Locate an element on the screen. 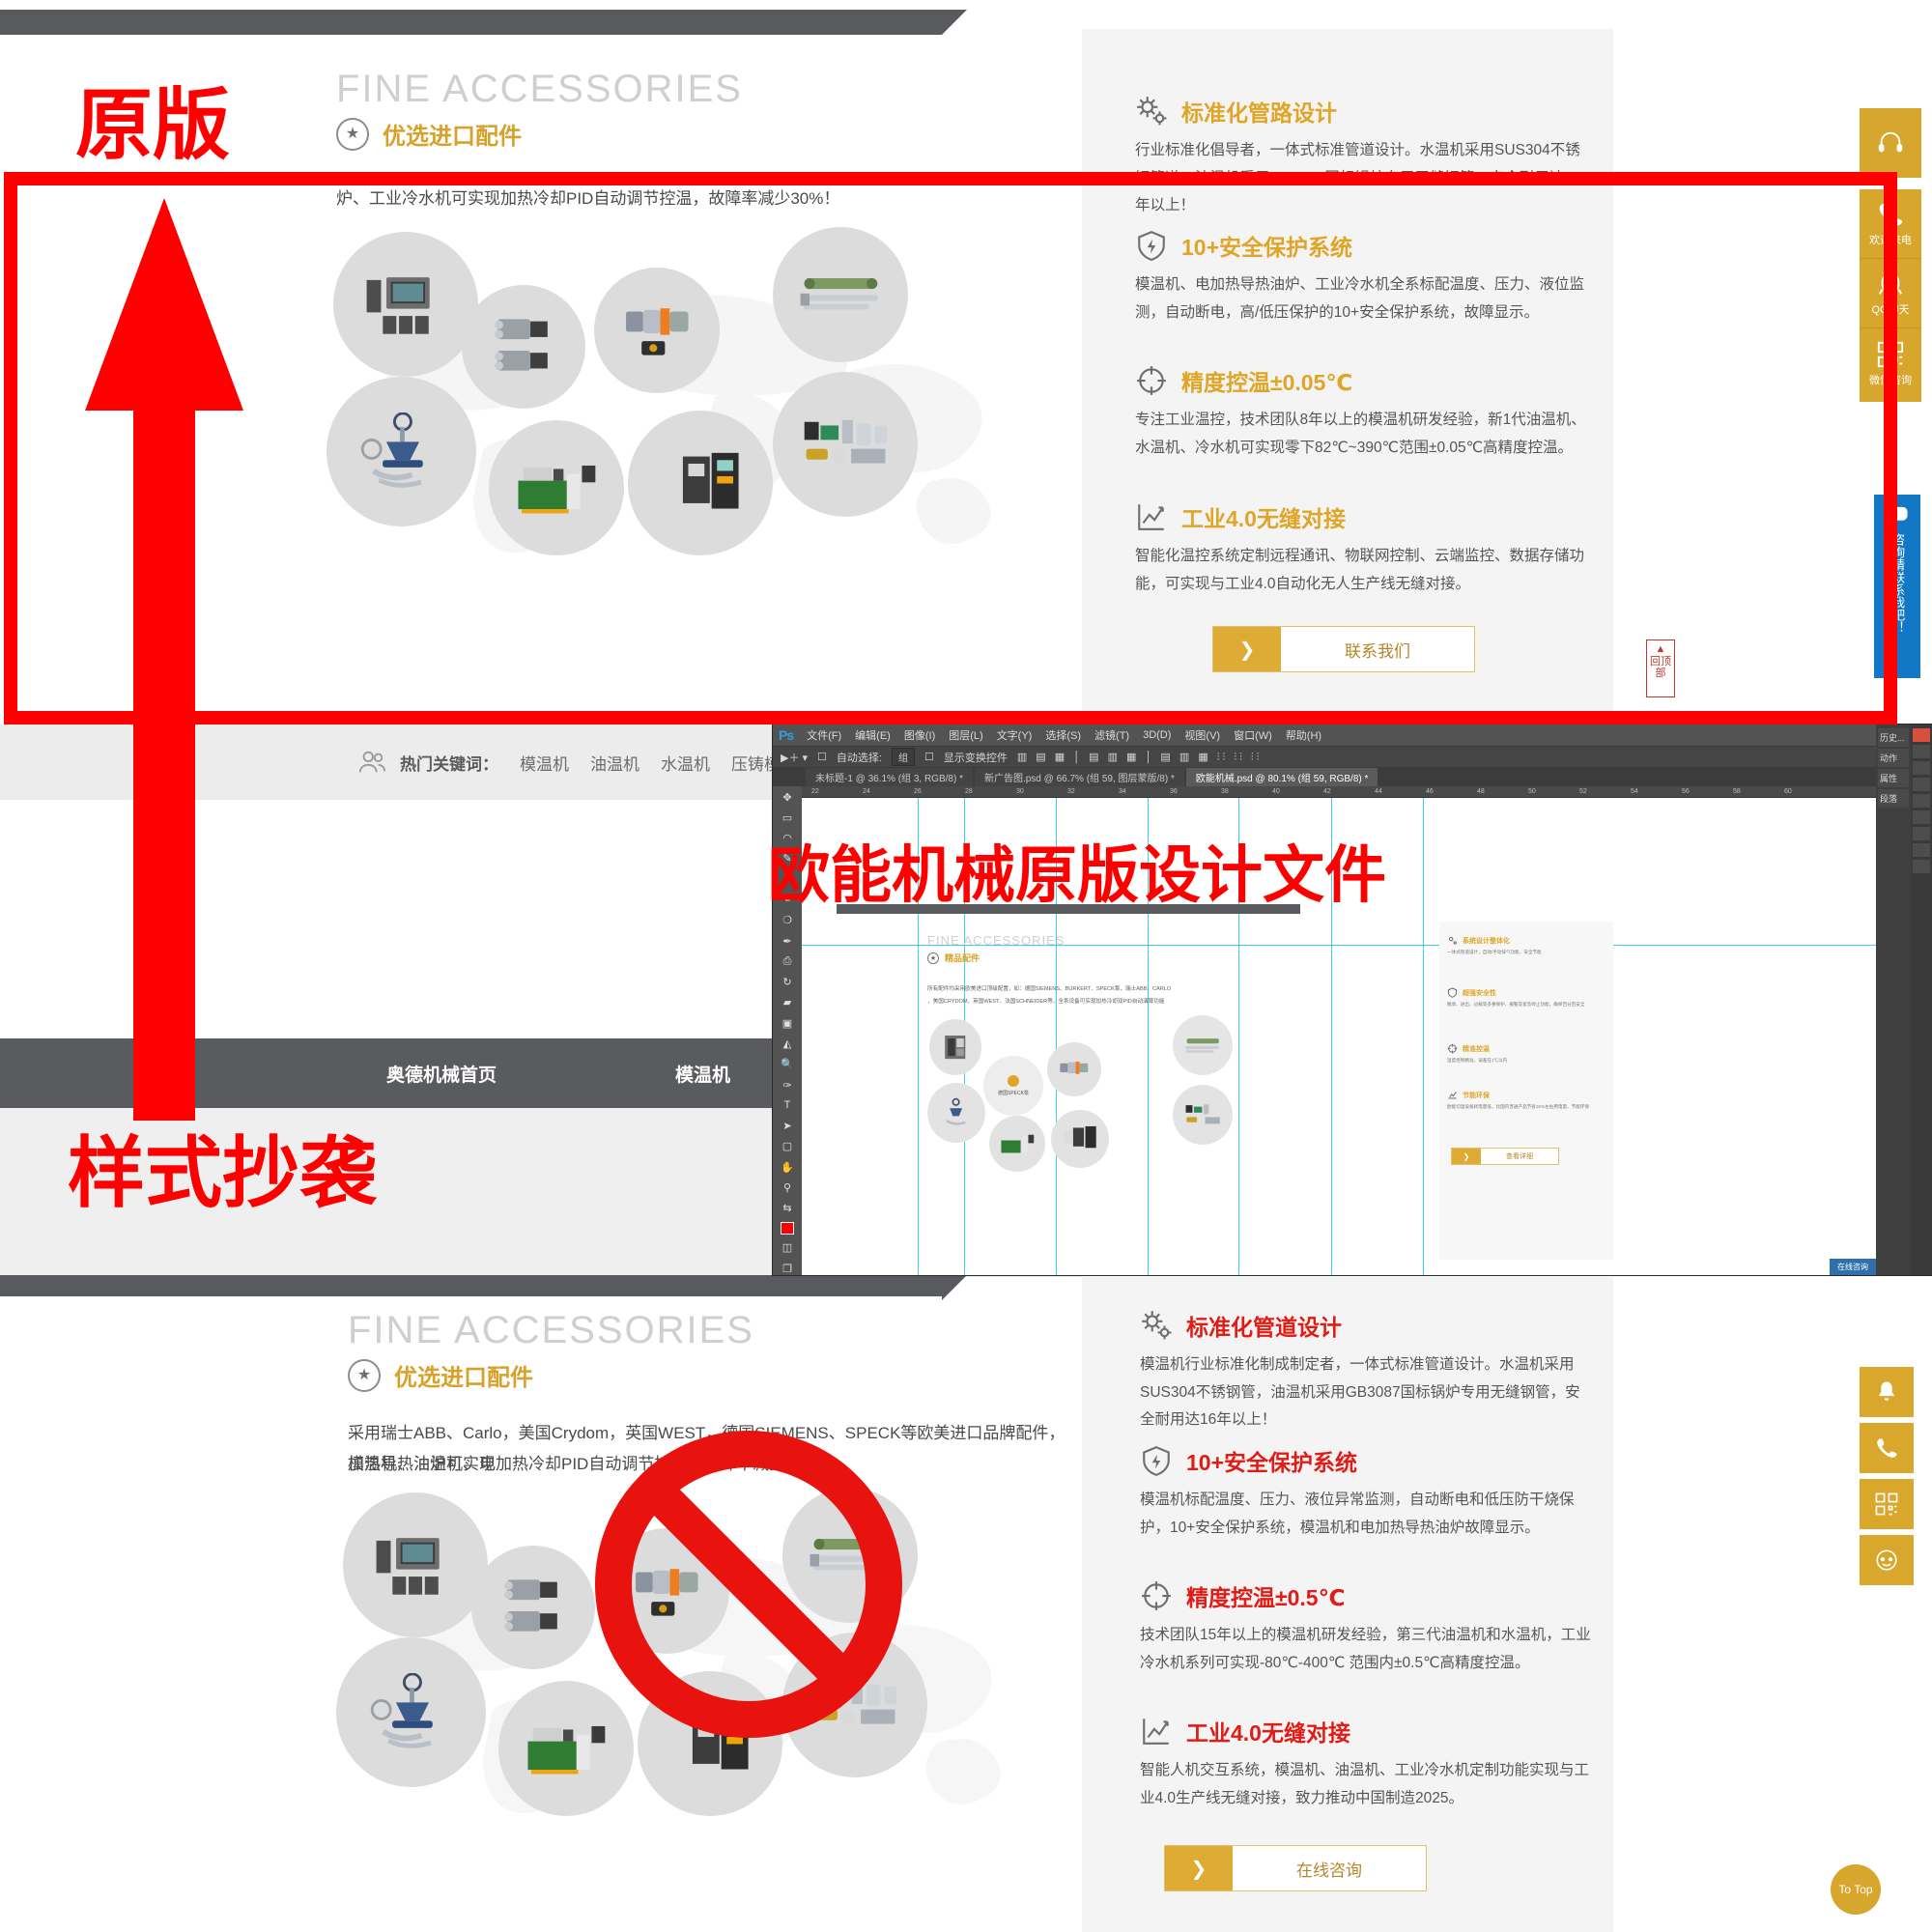 This screenshot has height=1932, width=1932. menu-type: 文字(Y) is located at coordinates (1015, 735).